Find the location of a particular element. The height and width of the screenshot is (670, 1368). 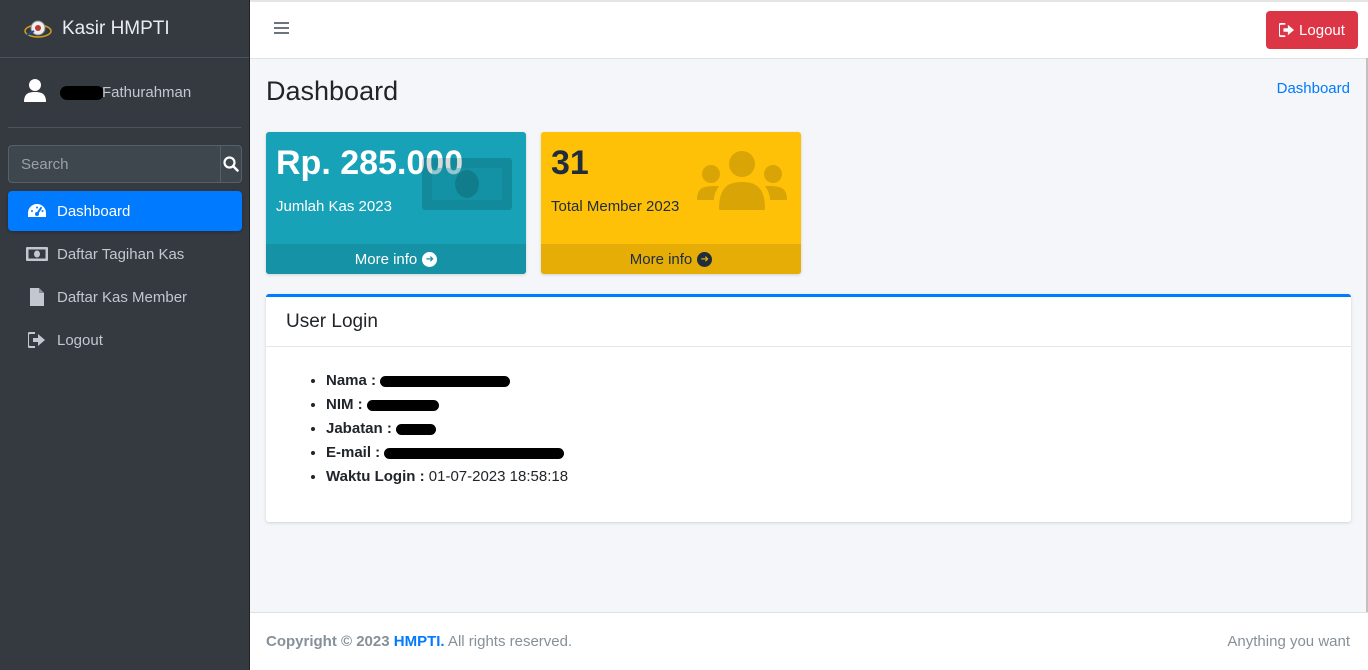

field-label: Jabatan : is located at coordinates (359, 428).